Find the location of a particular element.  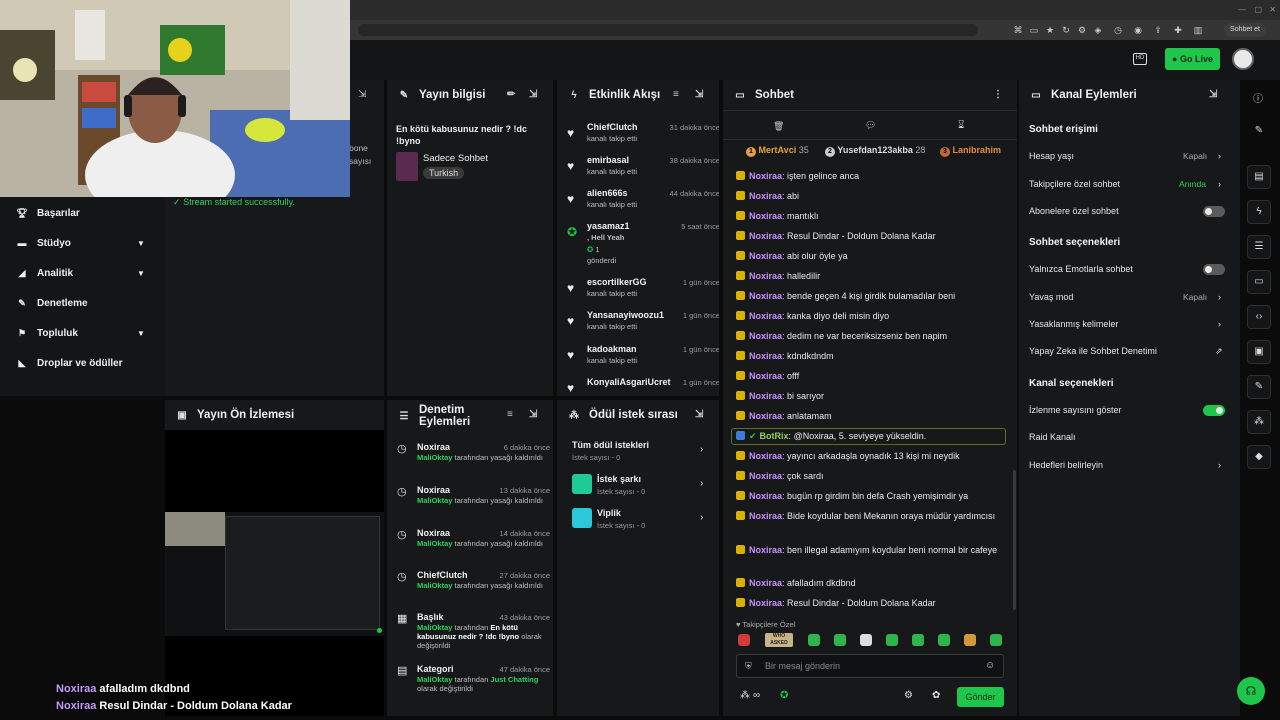

emote-angry is located at coordinates (744, 640).